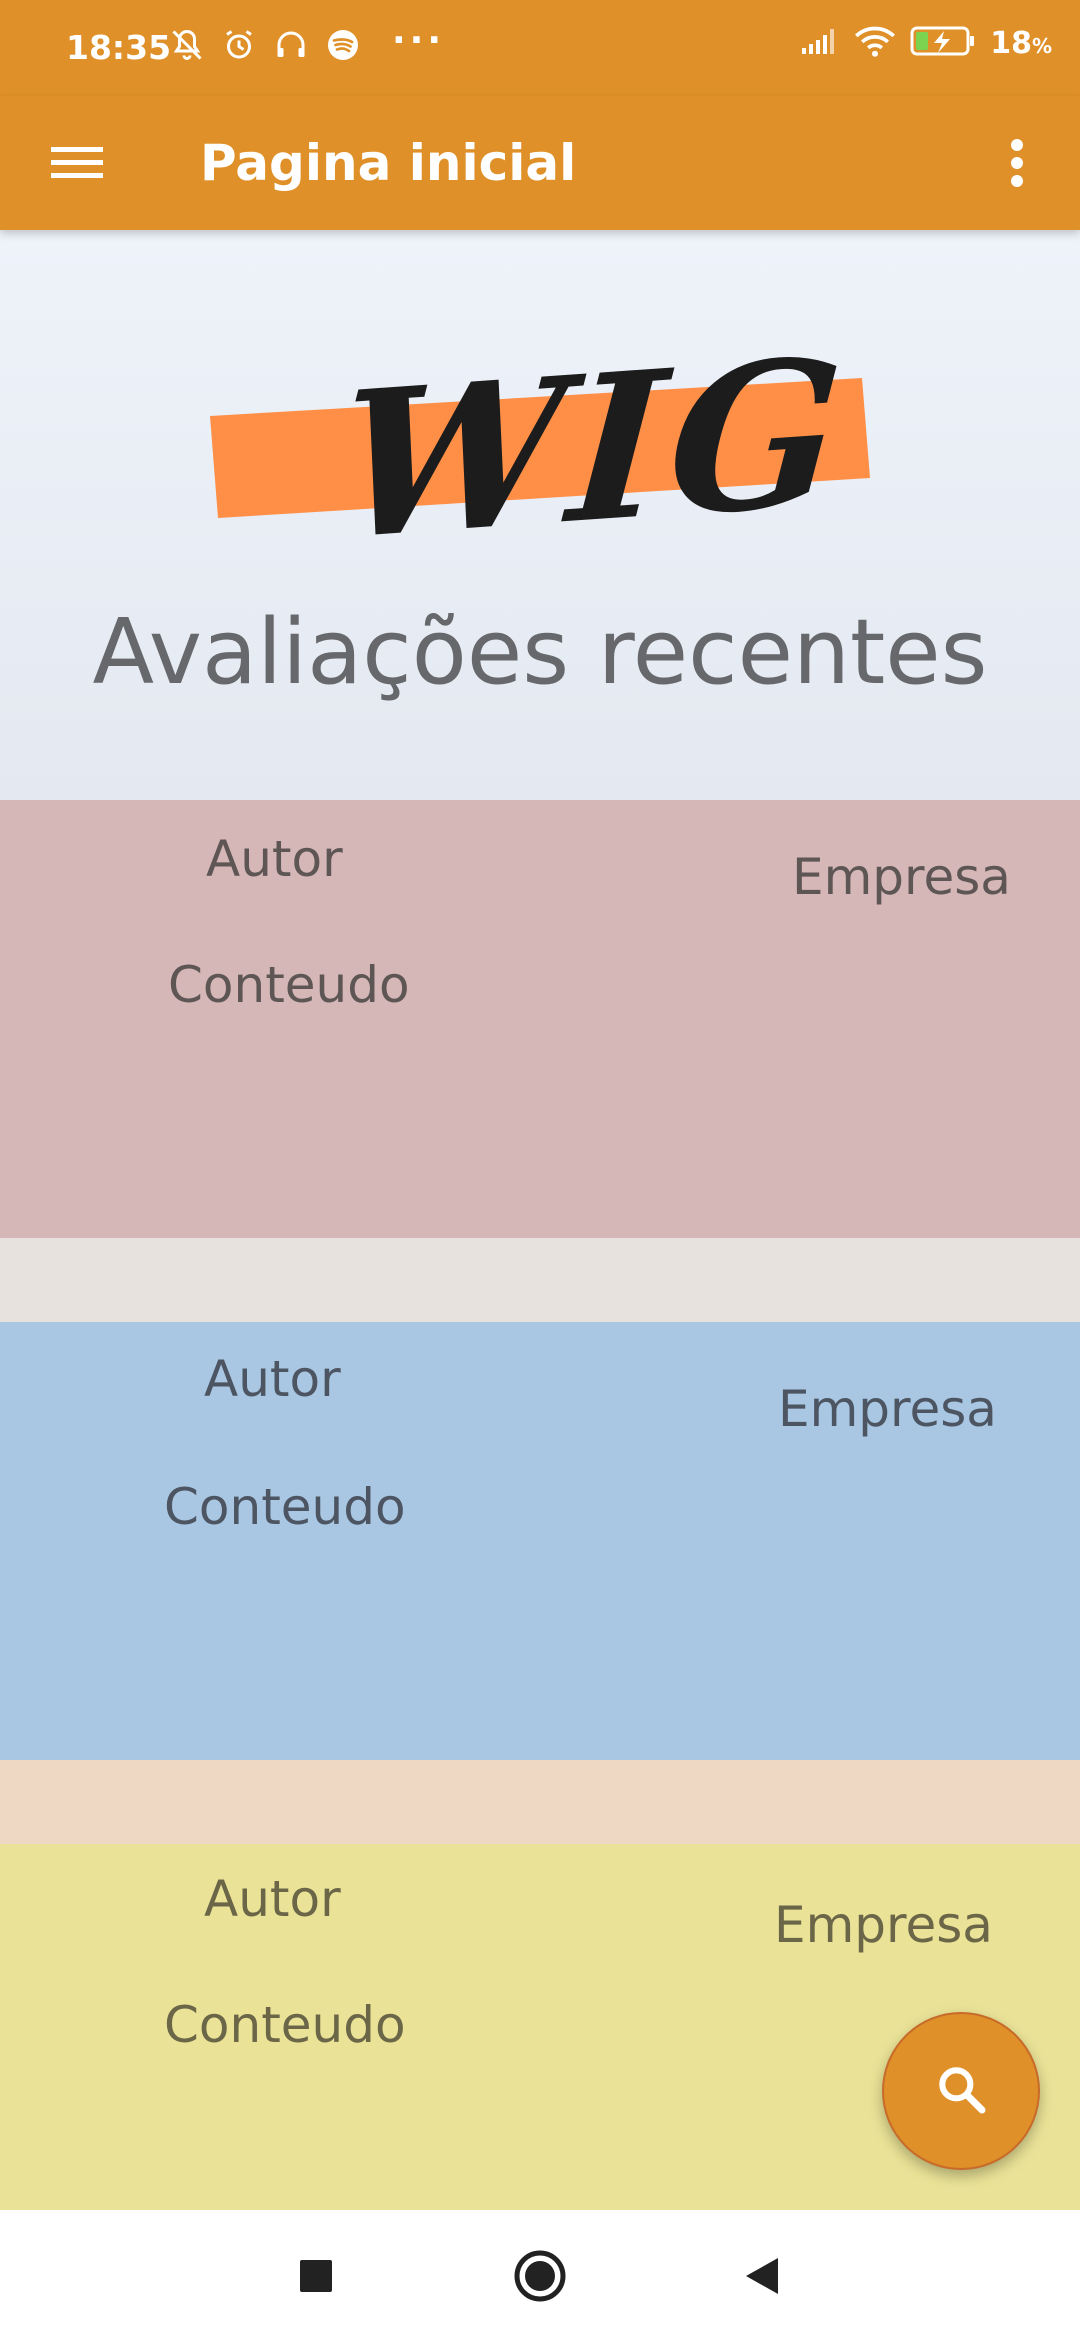 The width and height of the screenshot is (1080, 2340). What do you see at coordinates (1017, 163) in the screenshot?
I see `more-vert-icon` at bounding box center [1017, 163].